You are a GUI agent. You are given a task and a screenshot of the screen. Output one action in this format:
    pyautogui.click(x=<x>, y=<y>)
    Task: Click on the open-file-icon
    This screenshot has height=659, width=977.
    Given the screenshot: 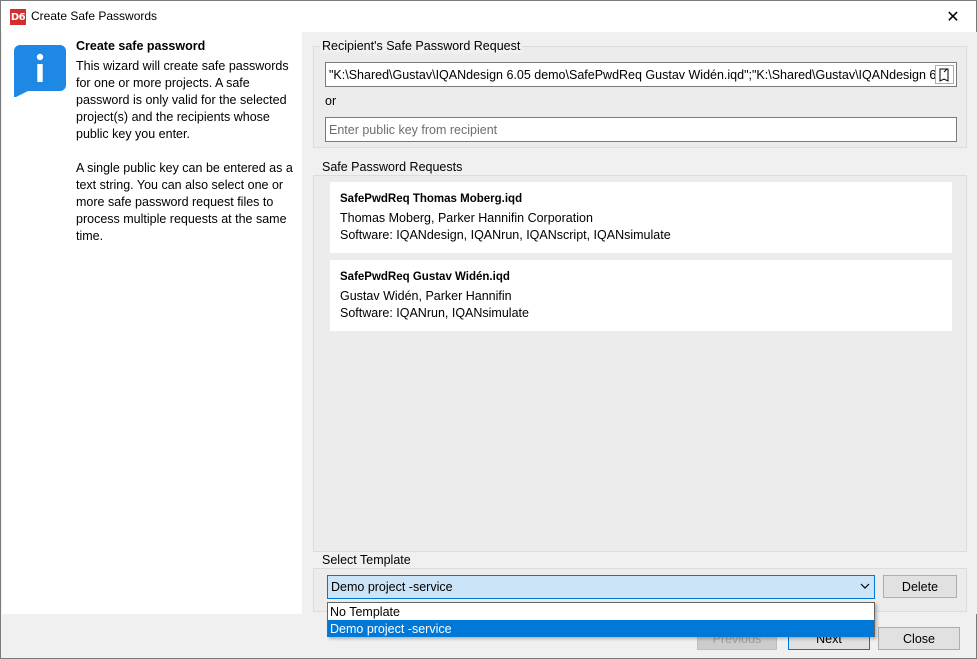 What is the action you would take?
    pyautogui.click(x=944, y=75)
    